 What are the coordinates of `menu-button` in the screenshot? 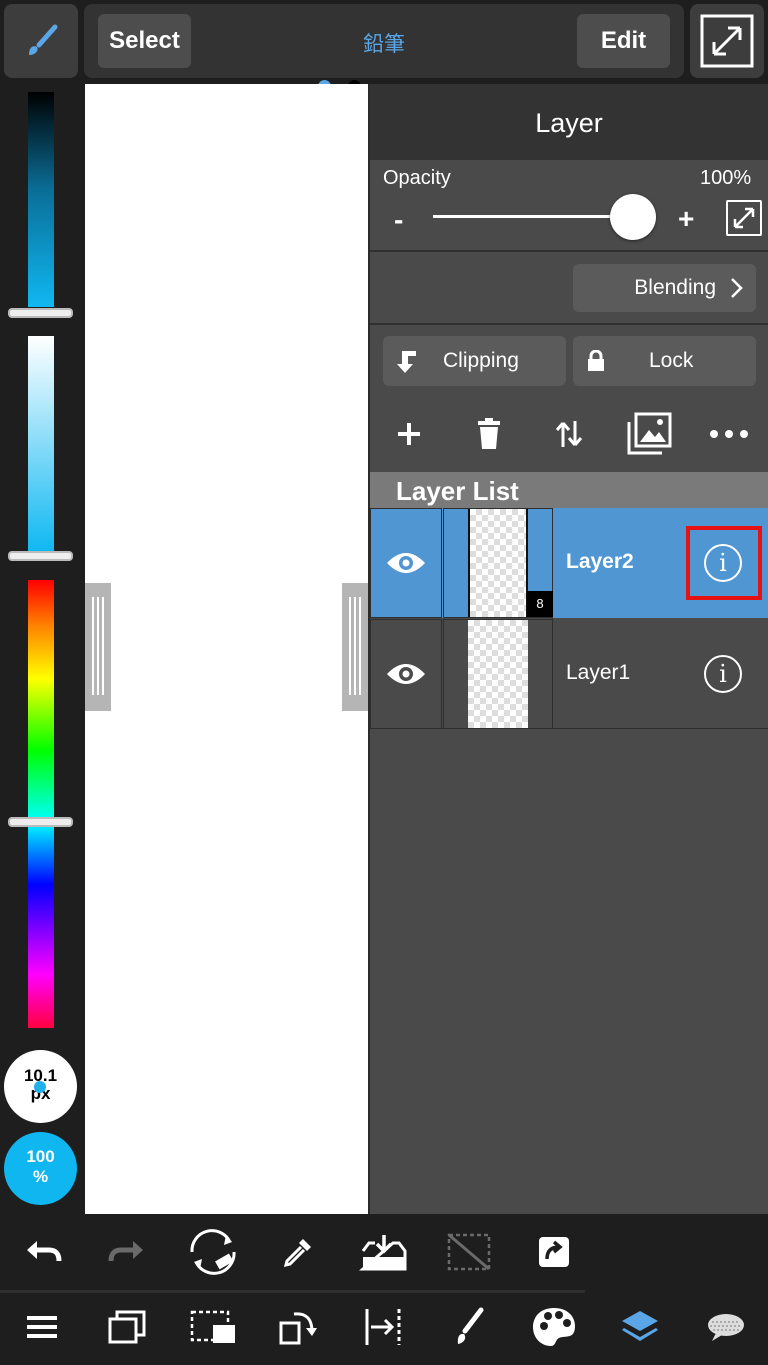 It's located at (42, 1327).